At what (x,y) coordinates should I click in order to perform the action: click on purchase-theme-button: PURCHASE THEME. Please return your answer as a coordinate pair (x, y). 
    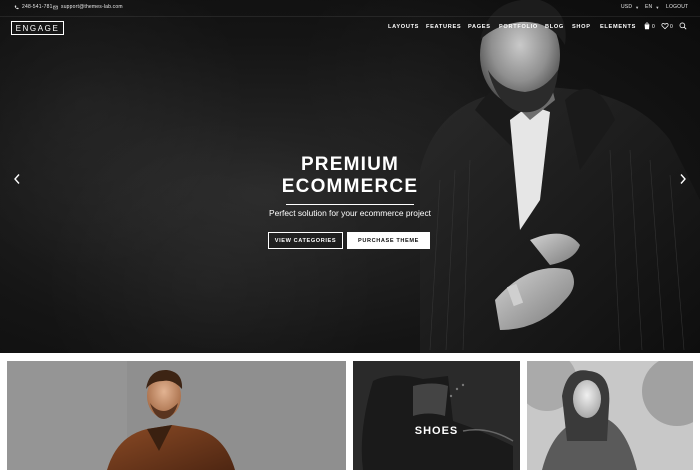
    Looking at the image, I should click on (388, 240).